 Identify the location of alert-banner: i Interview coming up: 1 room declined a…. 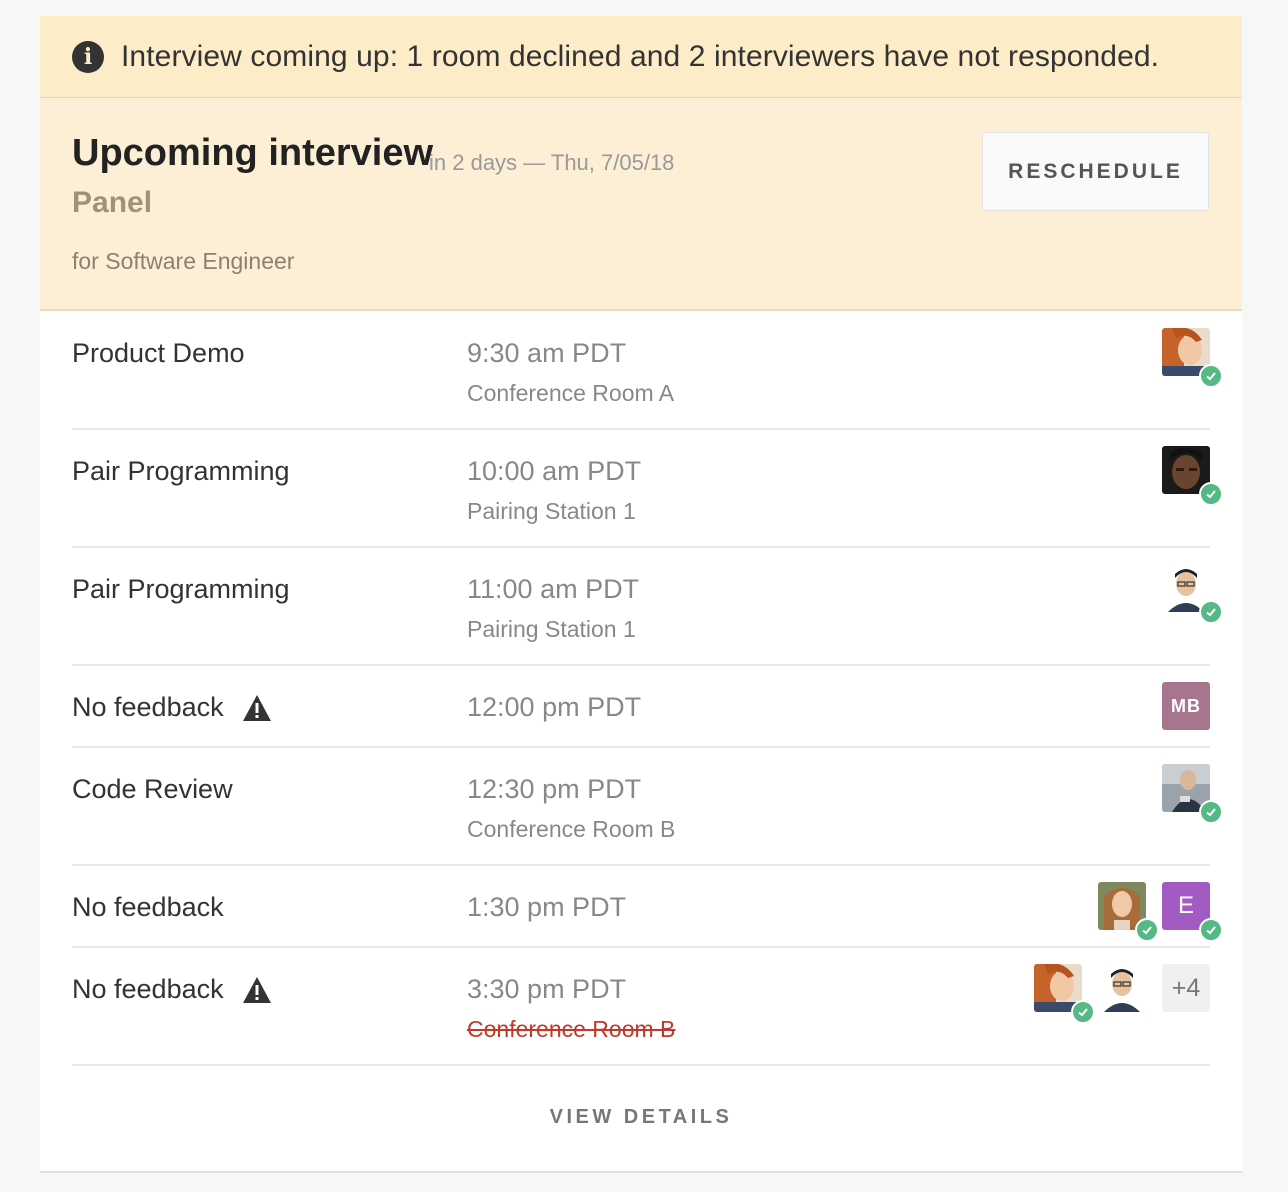
(641, 57).